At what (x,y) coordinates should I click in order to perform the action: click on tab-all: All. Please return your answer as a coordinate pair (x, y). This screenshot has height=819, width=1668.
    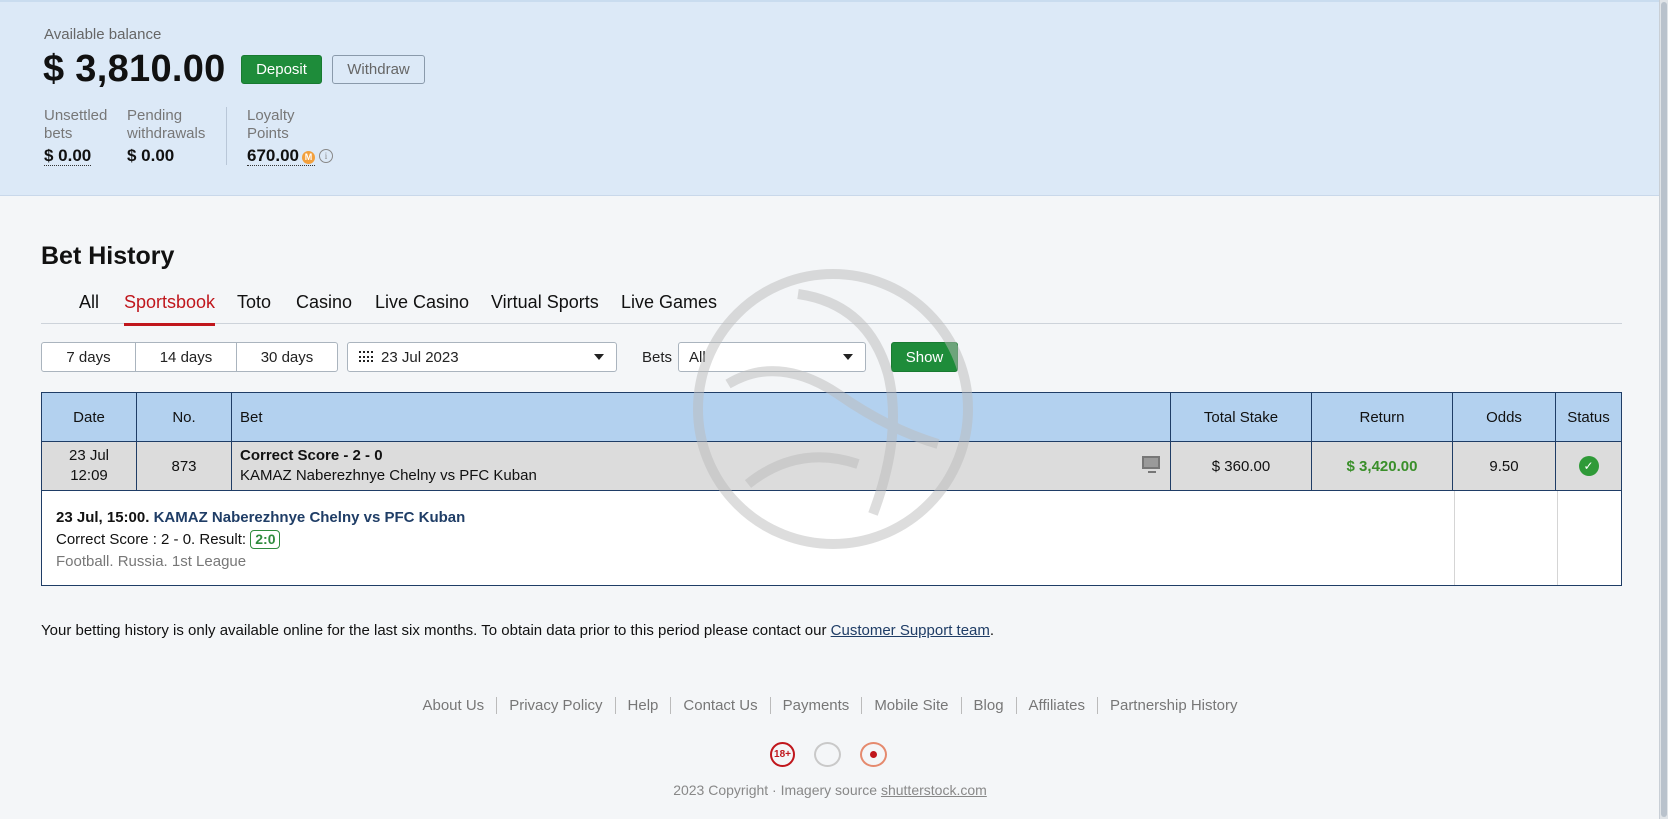
    Looking at the image, I should click on (89, 307).